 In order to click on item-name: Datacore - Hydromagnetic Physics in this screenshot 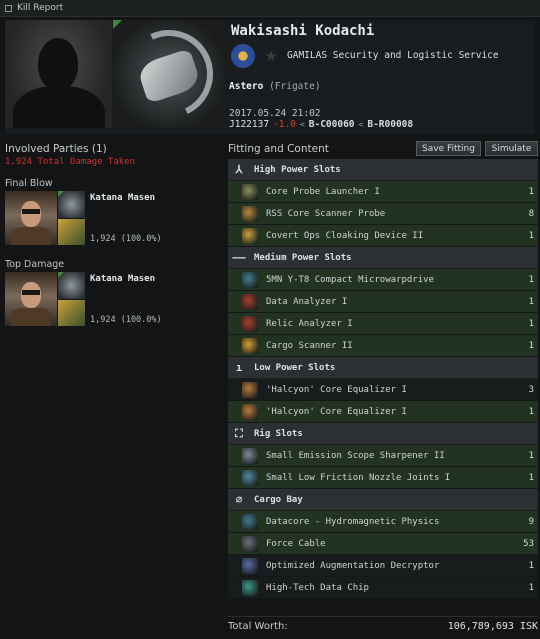, I will do `click(353, 521)`.